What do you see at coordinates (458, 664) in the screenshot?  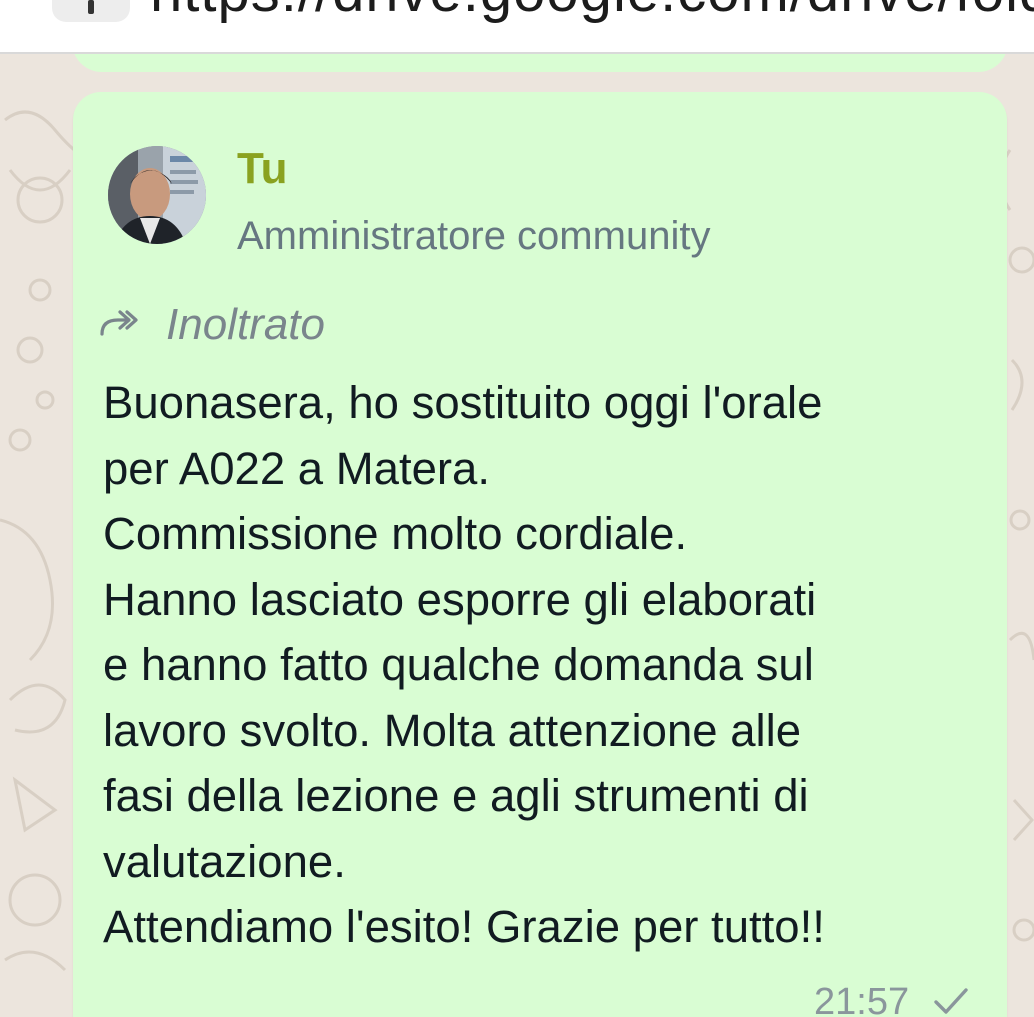 I see `message-line: e hanno fatto qualche domanda sul` at bounding box center [458, 664].